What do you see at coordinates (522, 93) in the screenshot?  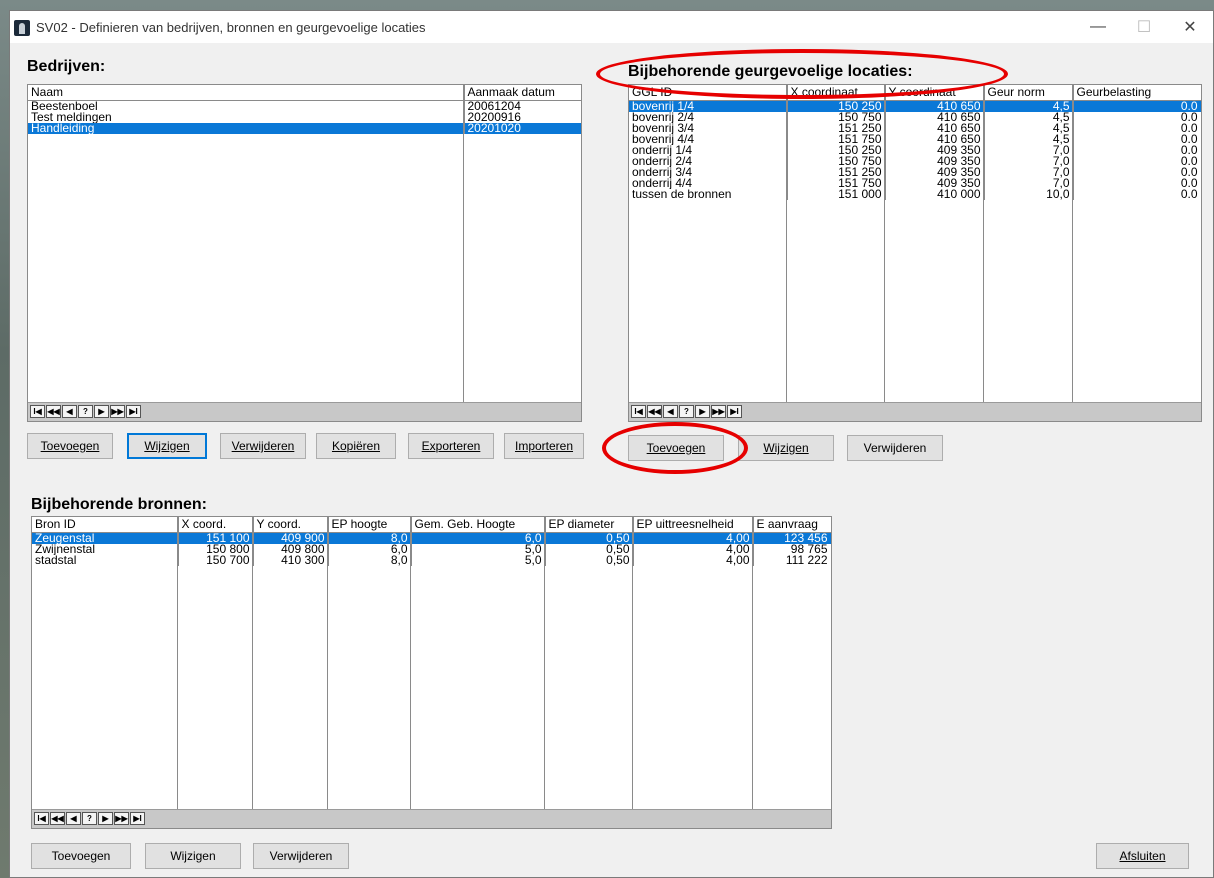 I see `column-header-aanmaak-datum: Aanmaak datum` at bounding box center [522, 93].